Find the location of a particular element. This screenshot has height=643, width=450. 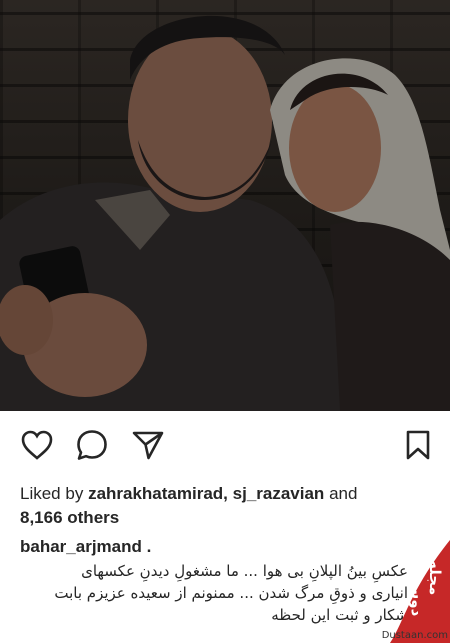

save-button is located at coordinates (418, 445).